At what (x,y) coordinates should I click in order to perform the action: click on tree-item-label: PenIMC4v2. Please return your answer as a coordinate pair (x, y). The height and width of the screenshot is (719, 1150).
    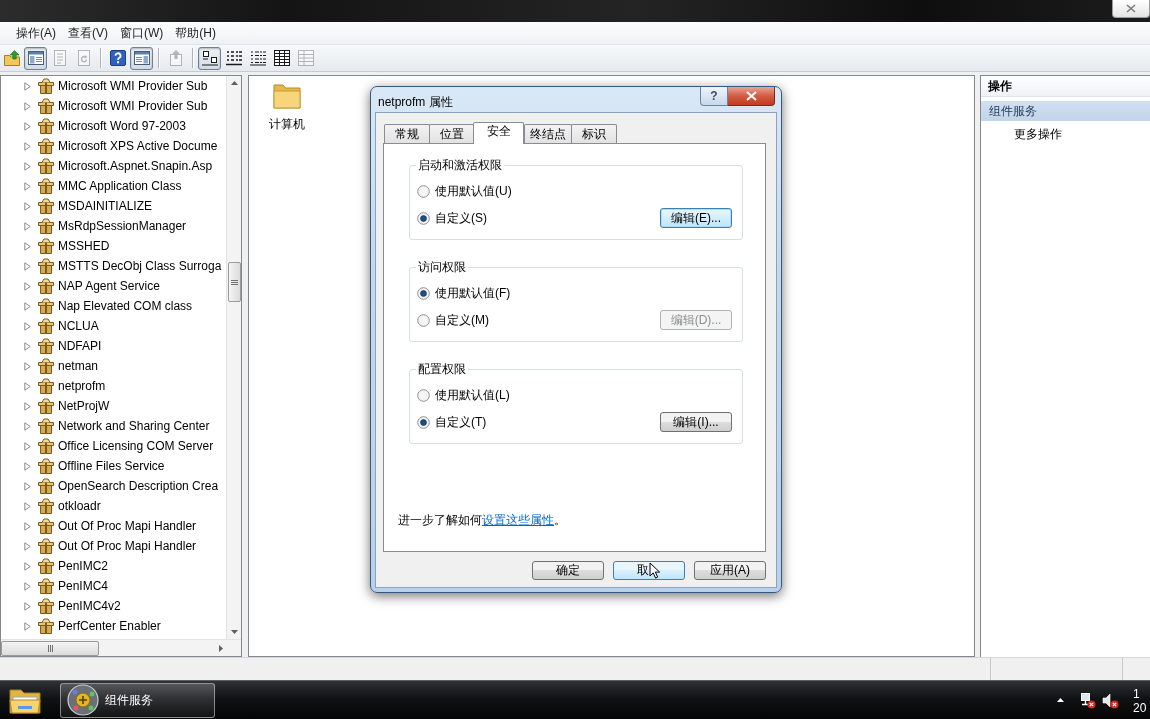
    Looking at the image, I should click on (89, 606).